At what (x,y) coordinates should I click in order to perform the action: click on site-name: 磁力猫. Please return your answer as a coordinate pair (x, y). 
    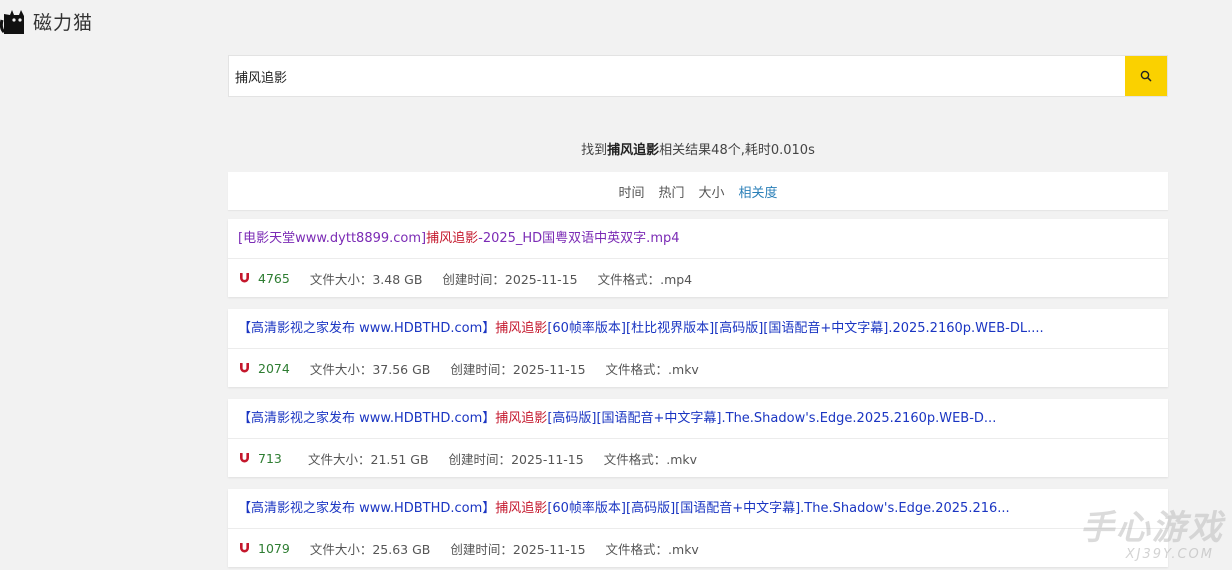
    Looking at the image, I should click on (63, 22).